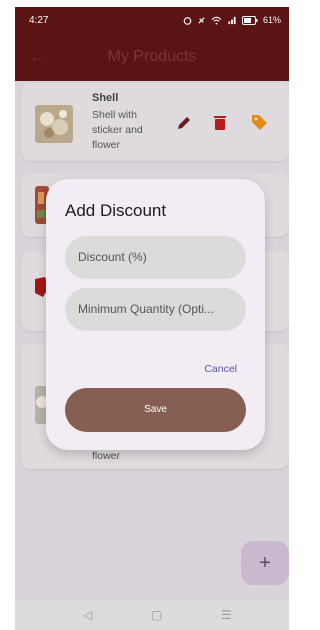 The height and width of the screenshot is (630, 320). Describe the element at coordinates (265, 563) in the screenshot. I see `add-product-button: +` at that location.